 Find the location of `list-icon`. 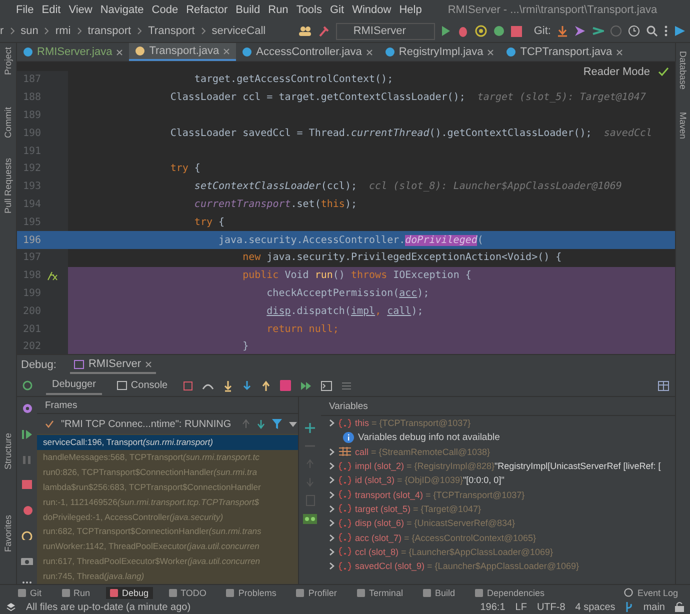

list-icon is located at coordinates (346, 385).